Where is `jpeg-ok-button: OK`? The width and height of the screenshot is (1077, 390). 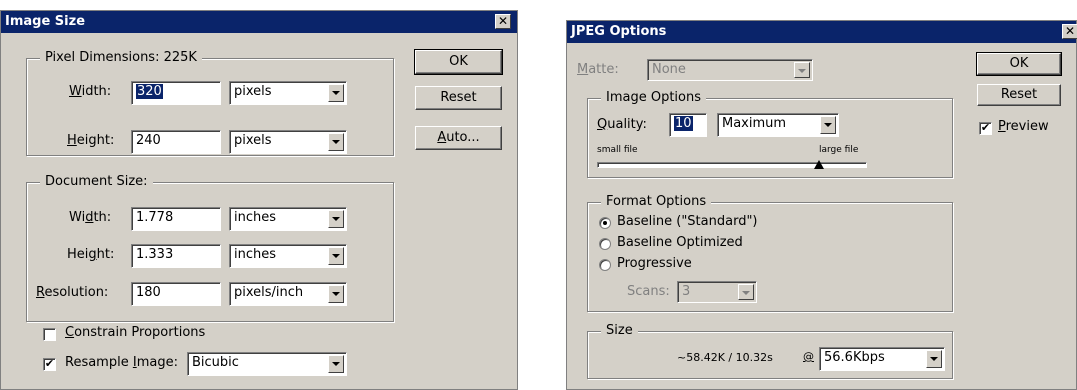 jpeg-ok-button: OK is located at coordinates (1019, 64).